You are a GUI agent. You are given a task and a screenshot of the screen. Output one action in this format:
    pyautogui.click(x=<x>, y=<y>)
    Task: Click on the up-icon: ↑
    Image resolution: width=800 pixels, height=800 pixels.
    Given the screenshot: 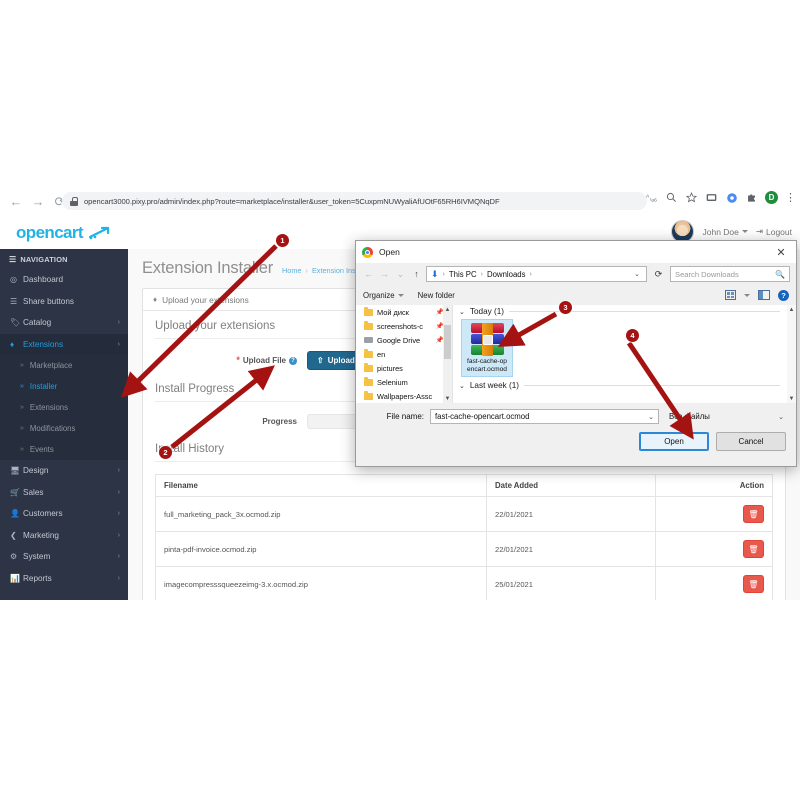 What is the action you would take?
    pyautogui.click(x=416, y=274)
    